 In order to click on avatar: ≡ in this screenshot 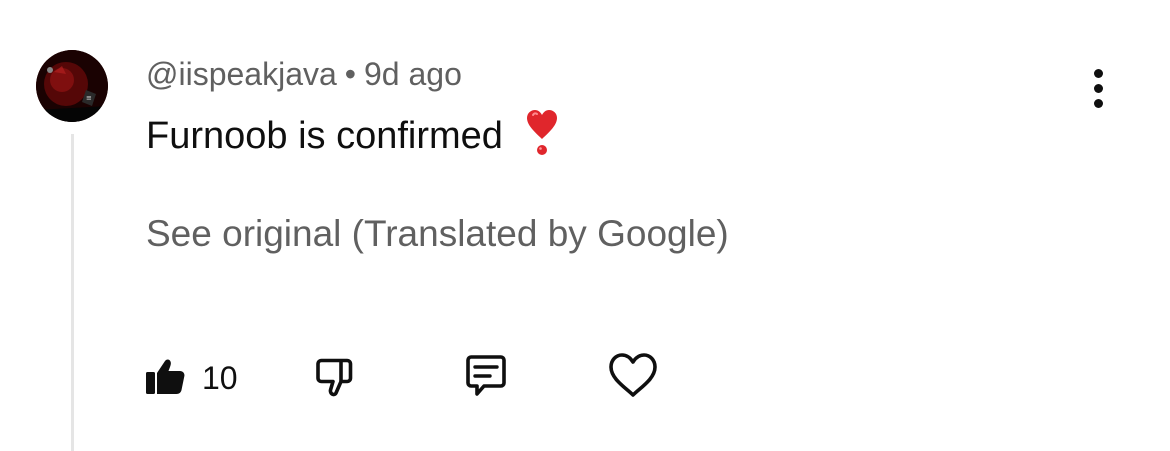, I will do `click(72, 86)`.